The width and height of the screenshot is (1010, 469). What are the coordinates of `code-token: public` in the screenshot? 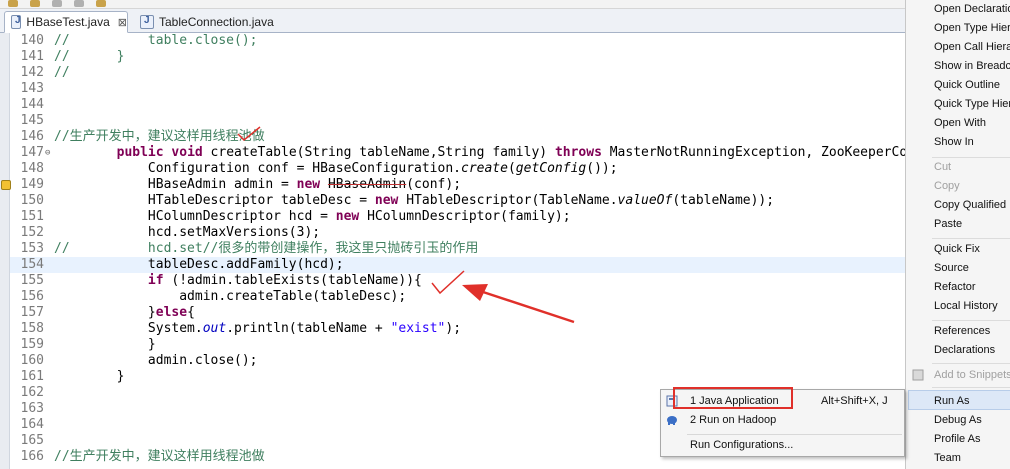 It's located at (140, 152).